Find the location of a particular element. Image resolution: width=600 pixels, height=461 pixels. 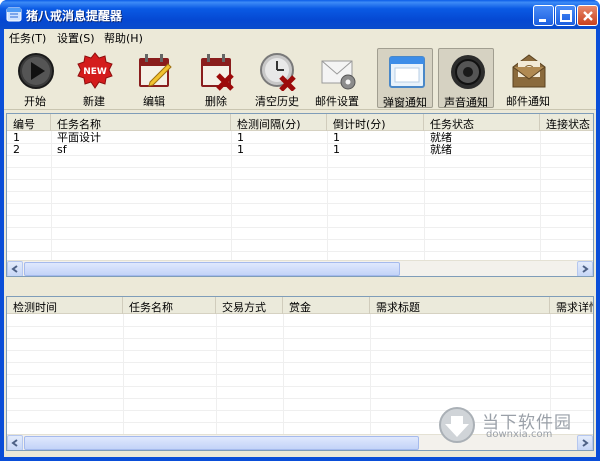

title-bar: 猪八戒消息提醒器 is located at coordinates (300, 14).